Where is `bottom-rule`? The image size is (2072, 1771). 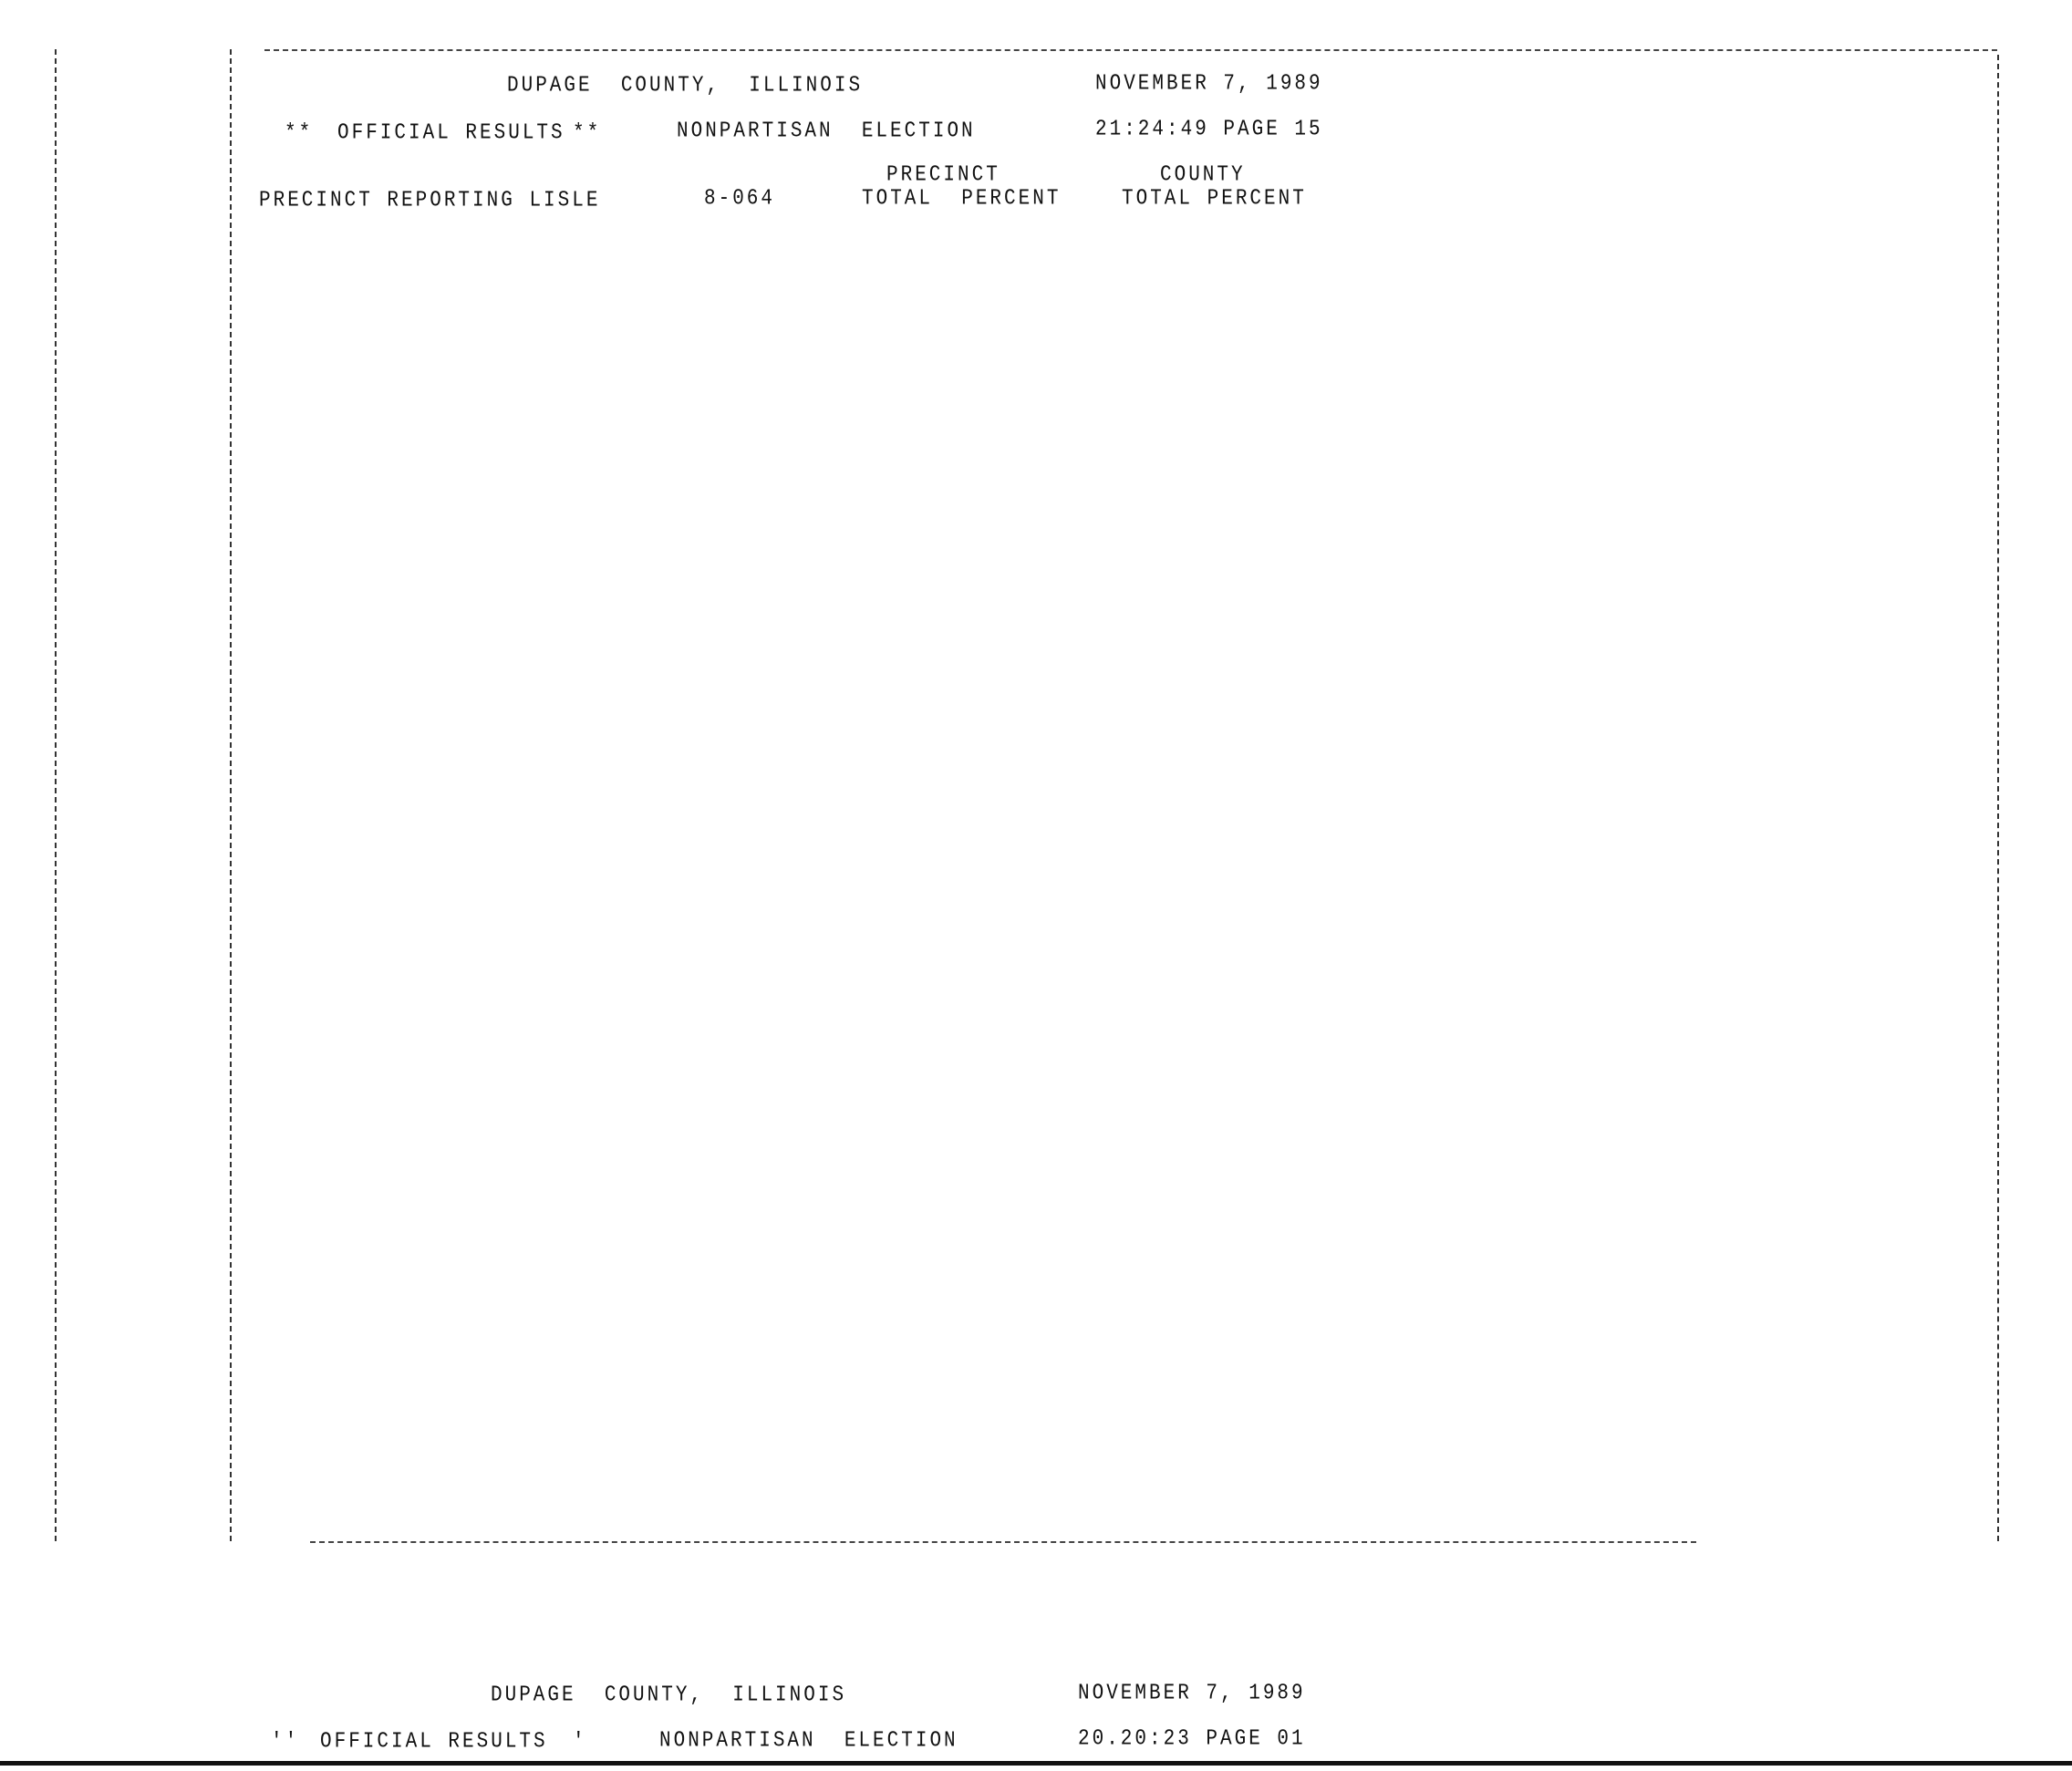
bottom-rule is located at coordinates (1036, 1763).